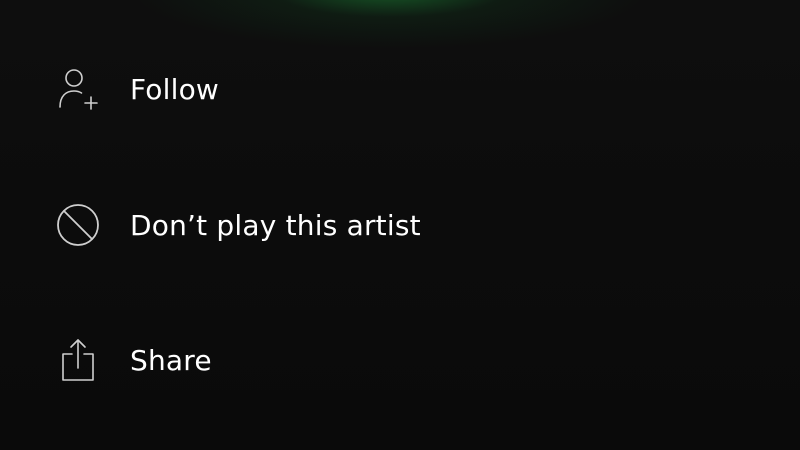  Describe the element at coordinates (78, 89) in the screenshot. I see `follow-user-icon` at that location.